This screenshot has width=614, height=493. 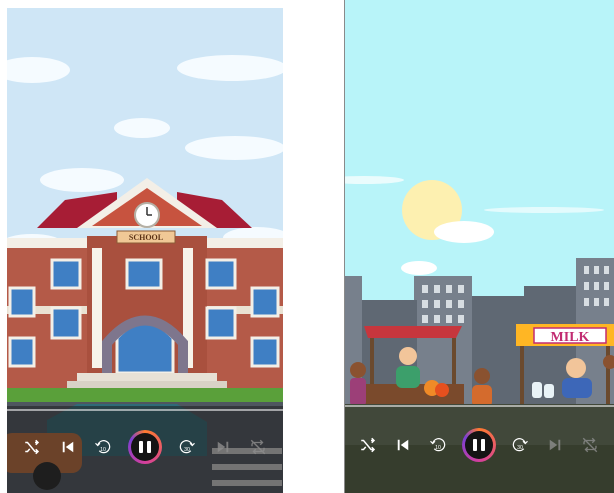 What do you see at coordinates (570, 337) in the screenshot?
I see `milk-sign: MILK` at bounding box center [570, 337].